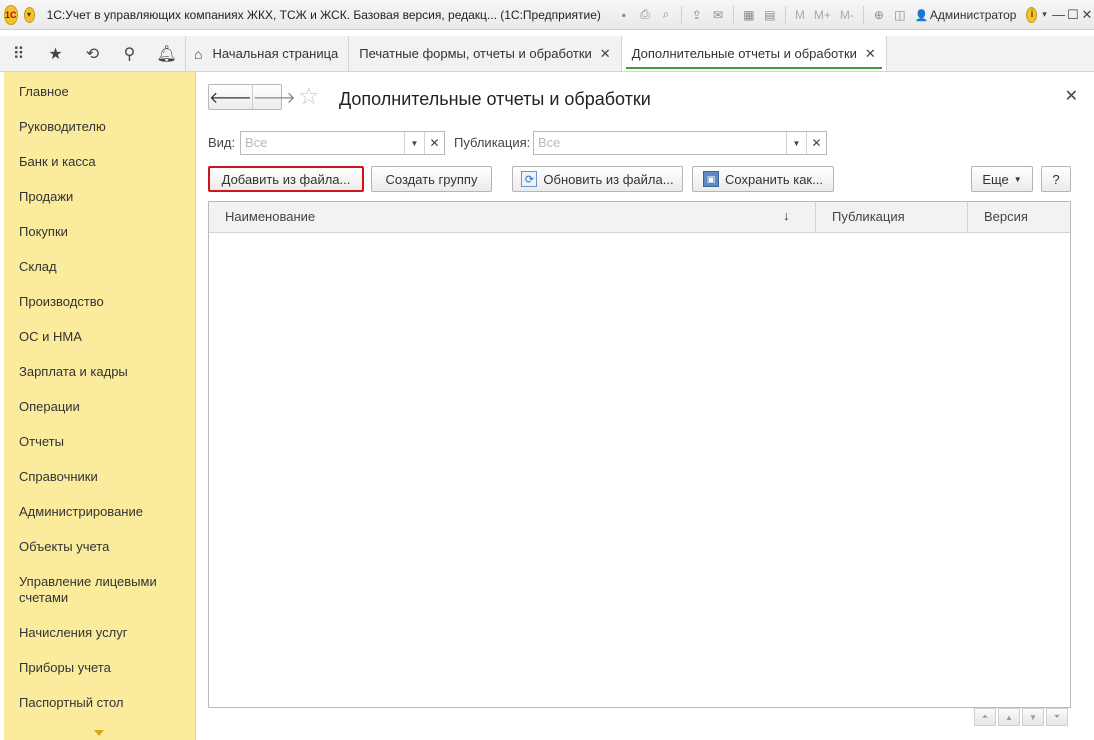  I want to click on scroll-last-icon: ⏷, so click(1057, 717).